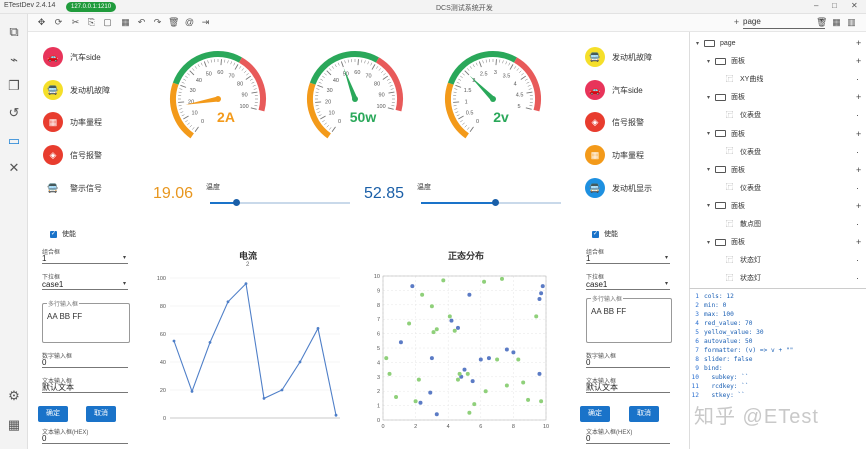 The width and height of the screenshot is (866, 449). What do you see at coordinates (173, 22) in the screenshot?
I see `delete-icon: 🗑` at bounding box center [173, 22].